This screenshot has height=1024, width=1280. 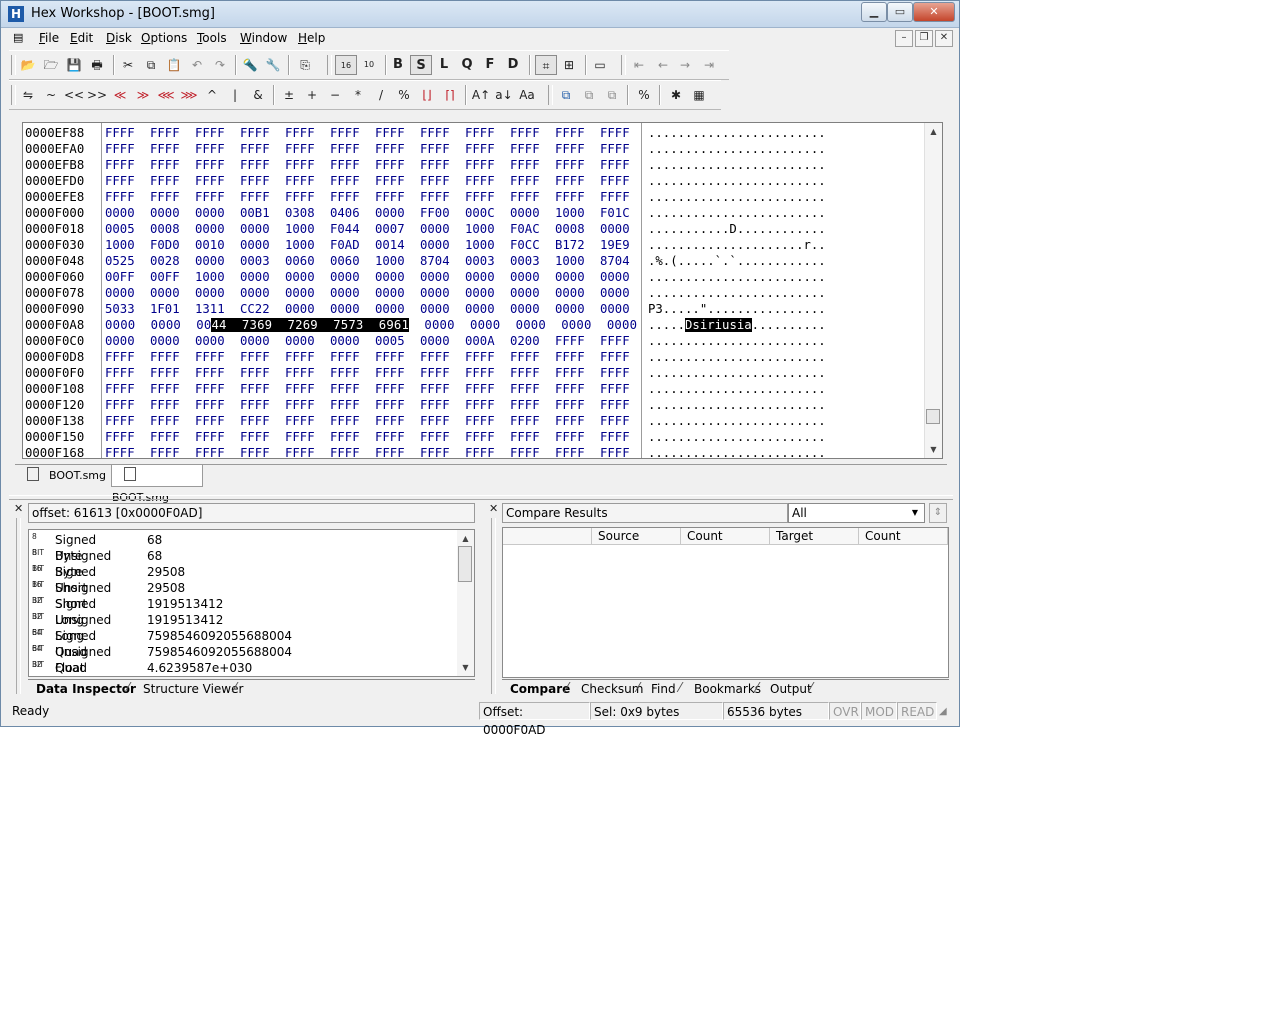 What do you see at coordinates (212, 38) in the screenshot?
I see `menu-tools: Tools` at bounding box center [212, 38].